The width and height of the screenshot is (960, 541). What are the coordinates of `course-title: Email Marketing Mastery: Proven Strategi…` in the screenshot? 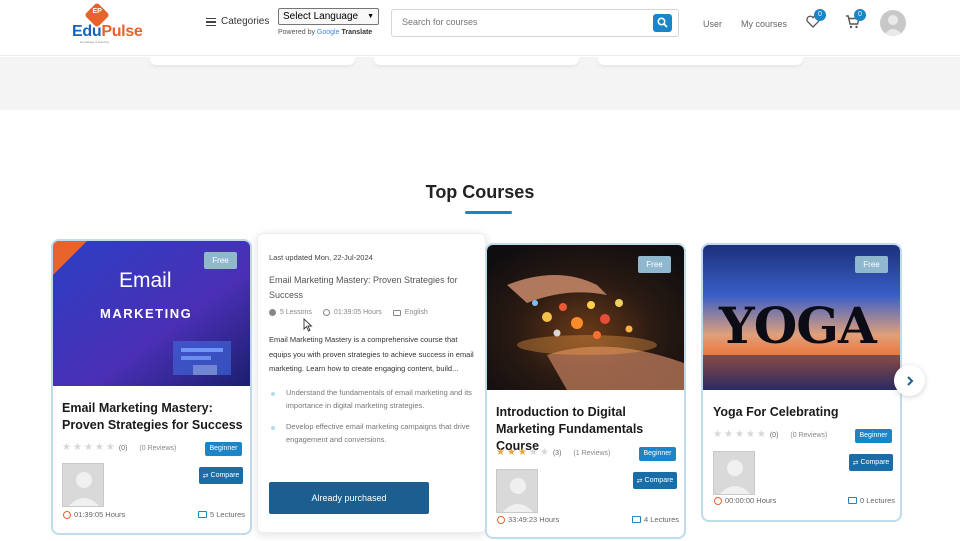 It's located at (154, 417).